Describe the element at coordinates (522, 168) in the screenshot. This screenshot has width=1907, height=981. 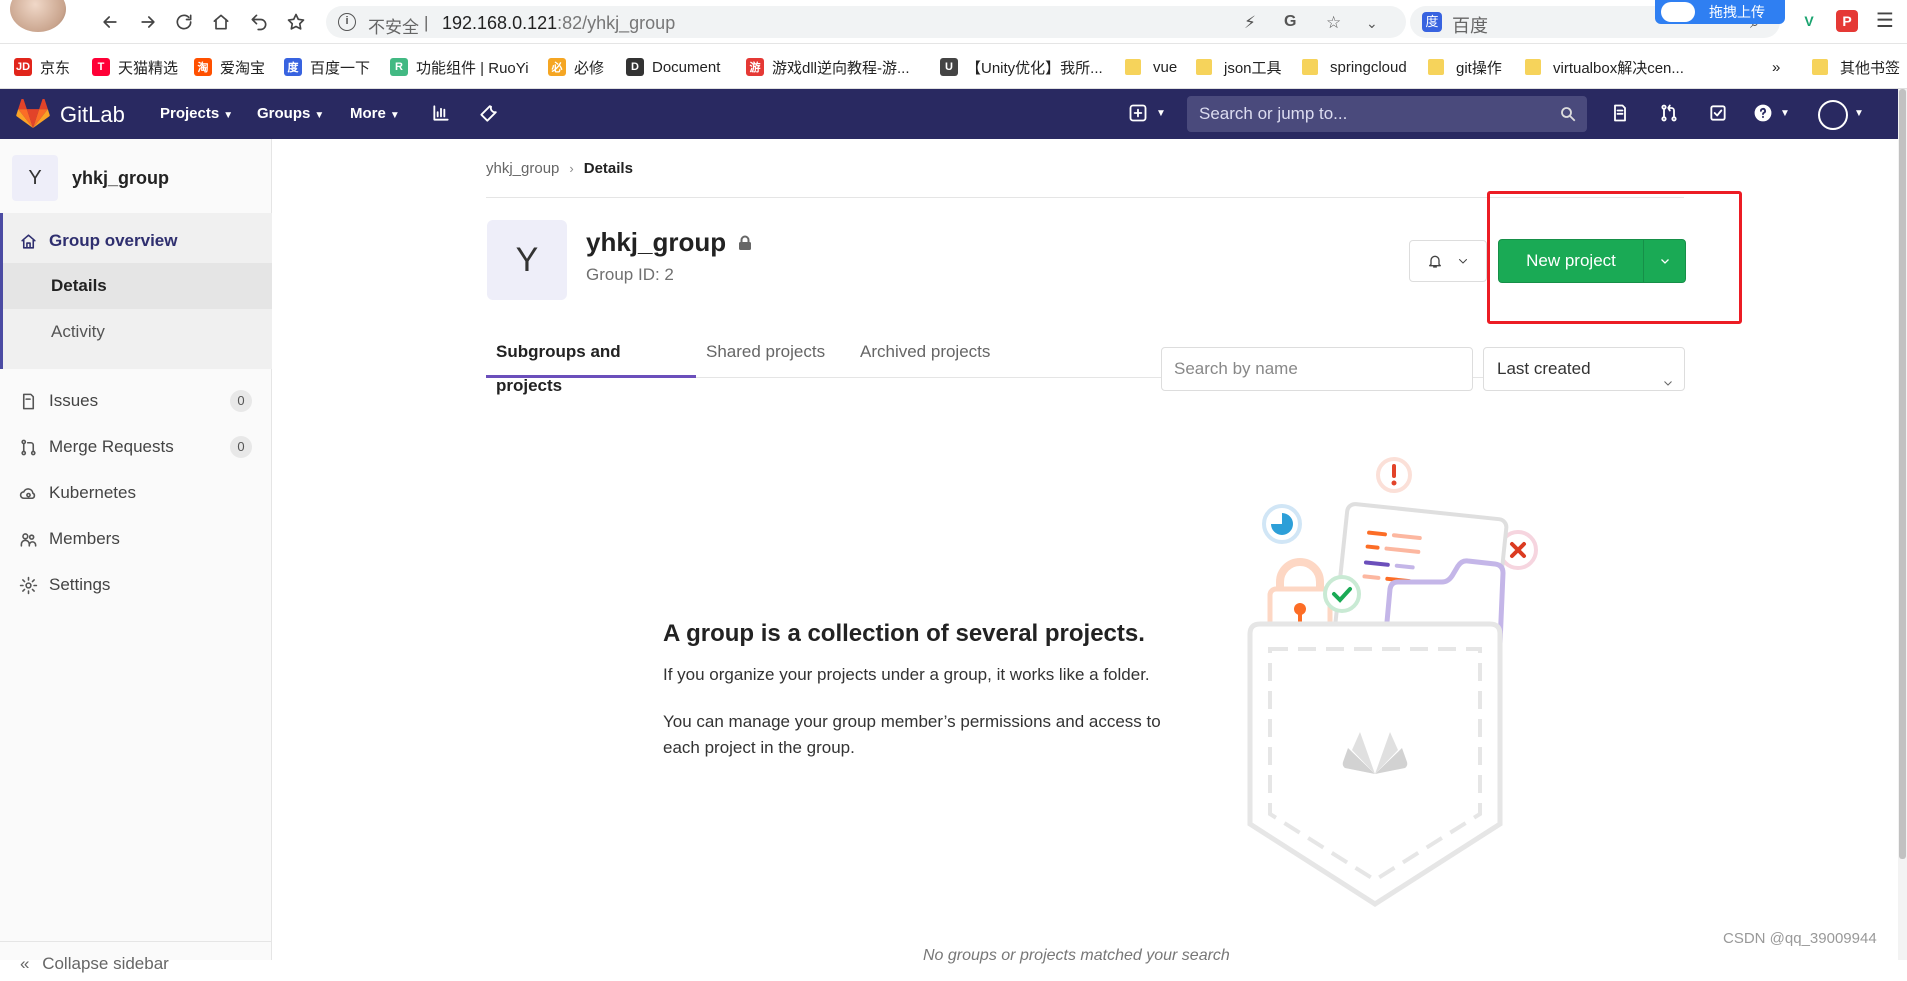
I see `breadcrumb-group-link: yhkj_group` at that location.